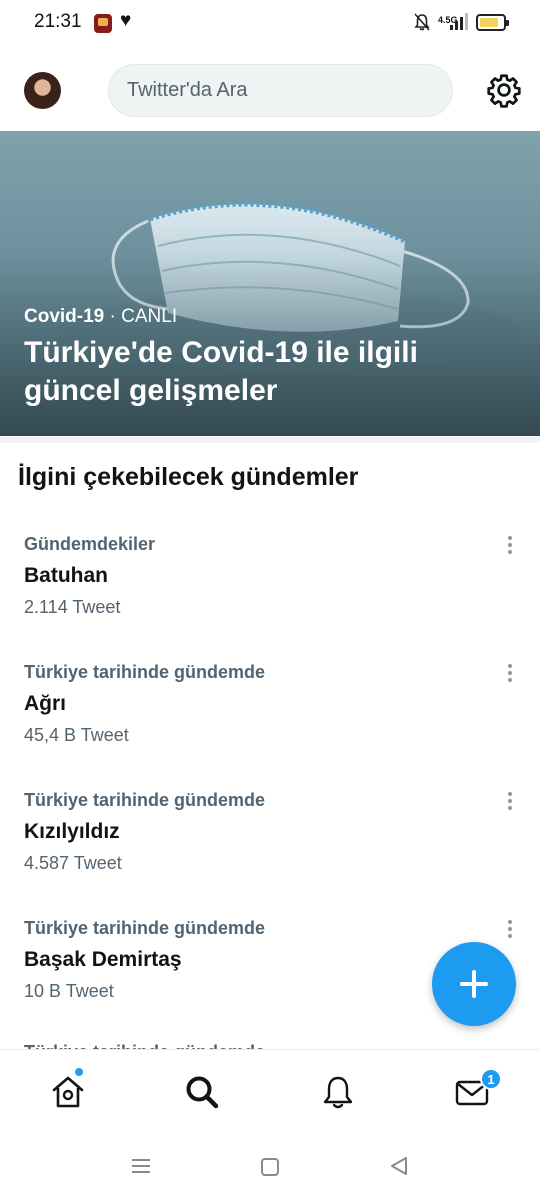  I want to click on trend-name: Ağrı, so click(45, 703).